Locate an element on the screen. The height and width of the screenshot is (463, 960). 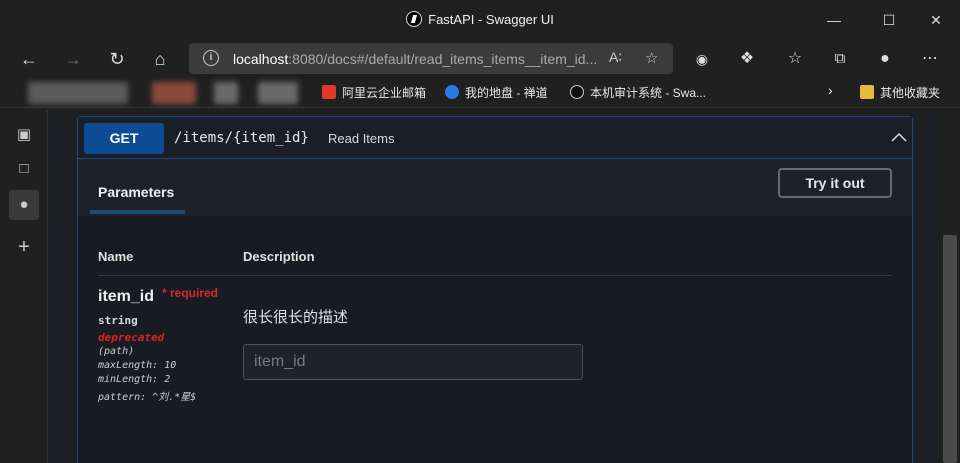
add-favorite-icon: ☆ is located at coordinates (651, 58).